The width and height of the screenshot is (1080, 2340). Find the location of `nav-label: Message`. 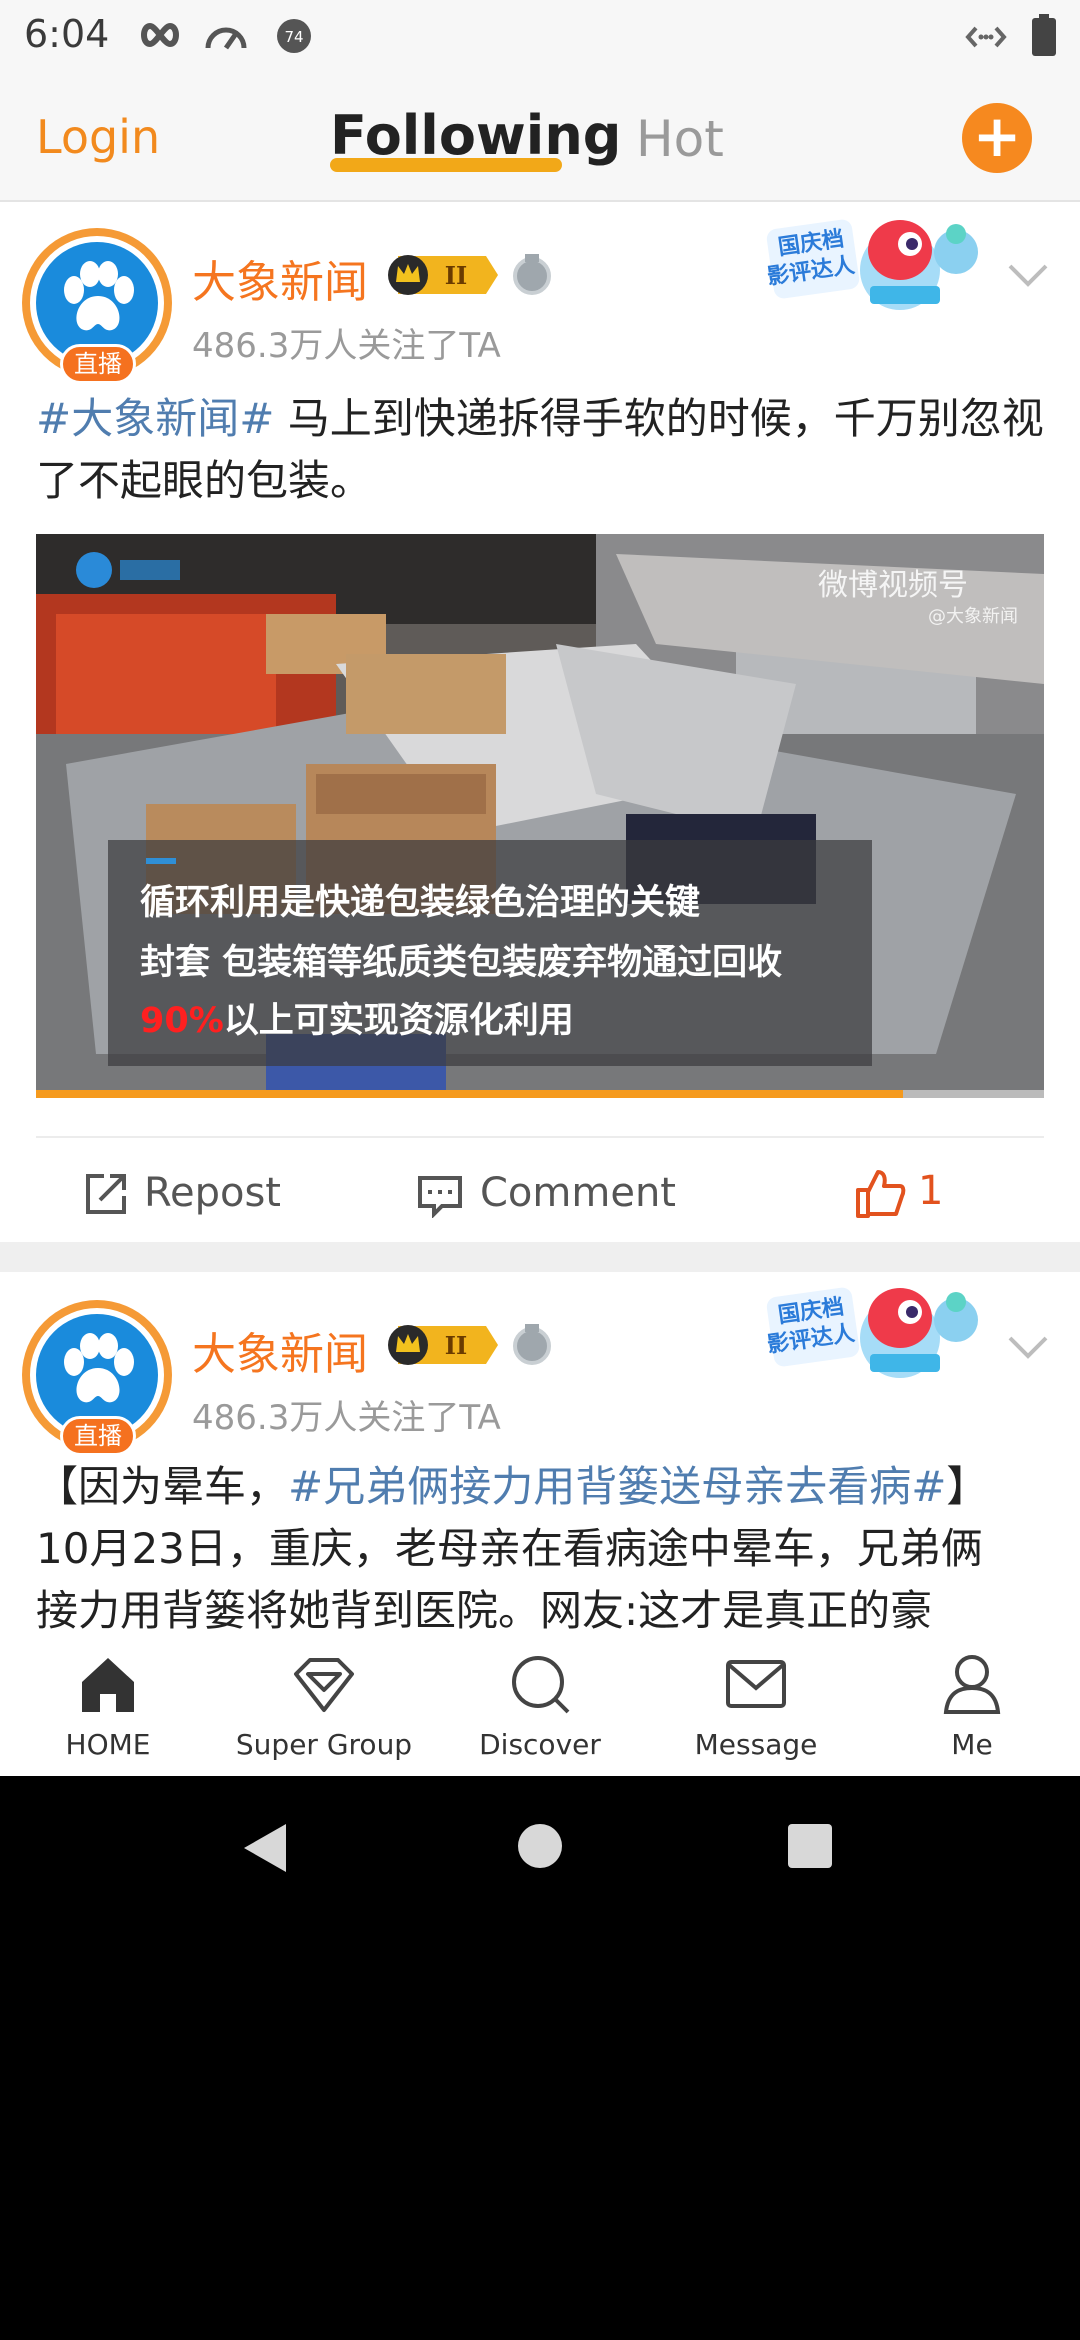

nav-label: Message is located at coordinates (756, 1744).